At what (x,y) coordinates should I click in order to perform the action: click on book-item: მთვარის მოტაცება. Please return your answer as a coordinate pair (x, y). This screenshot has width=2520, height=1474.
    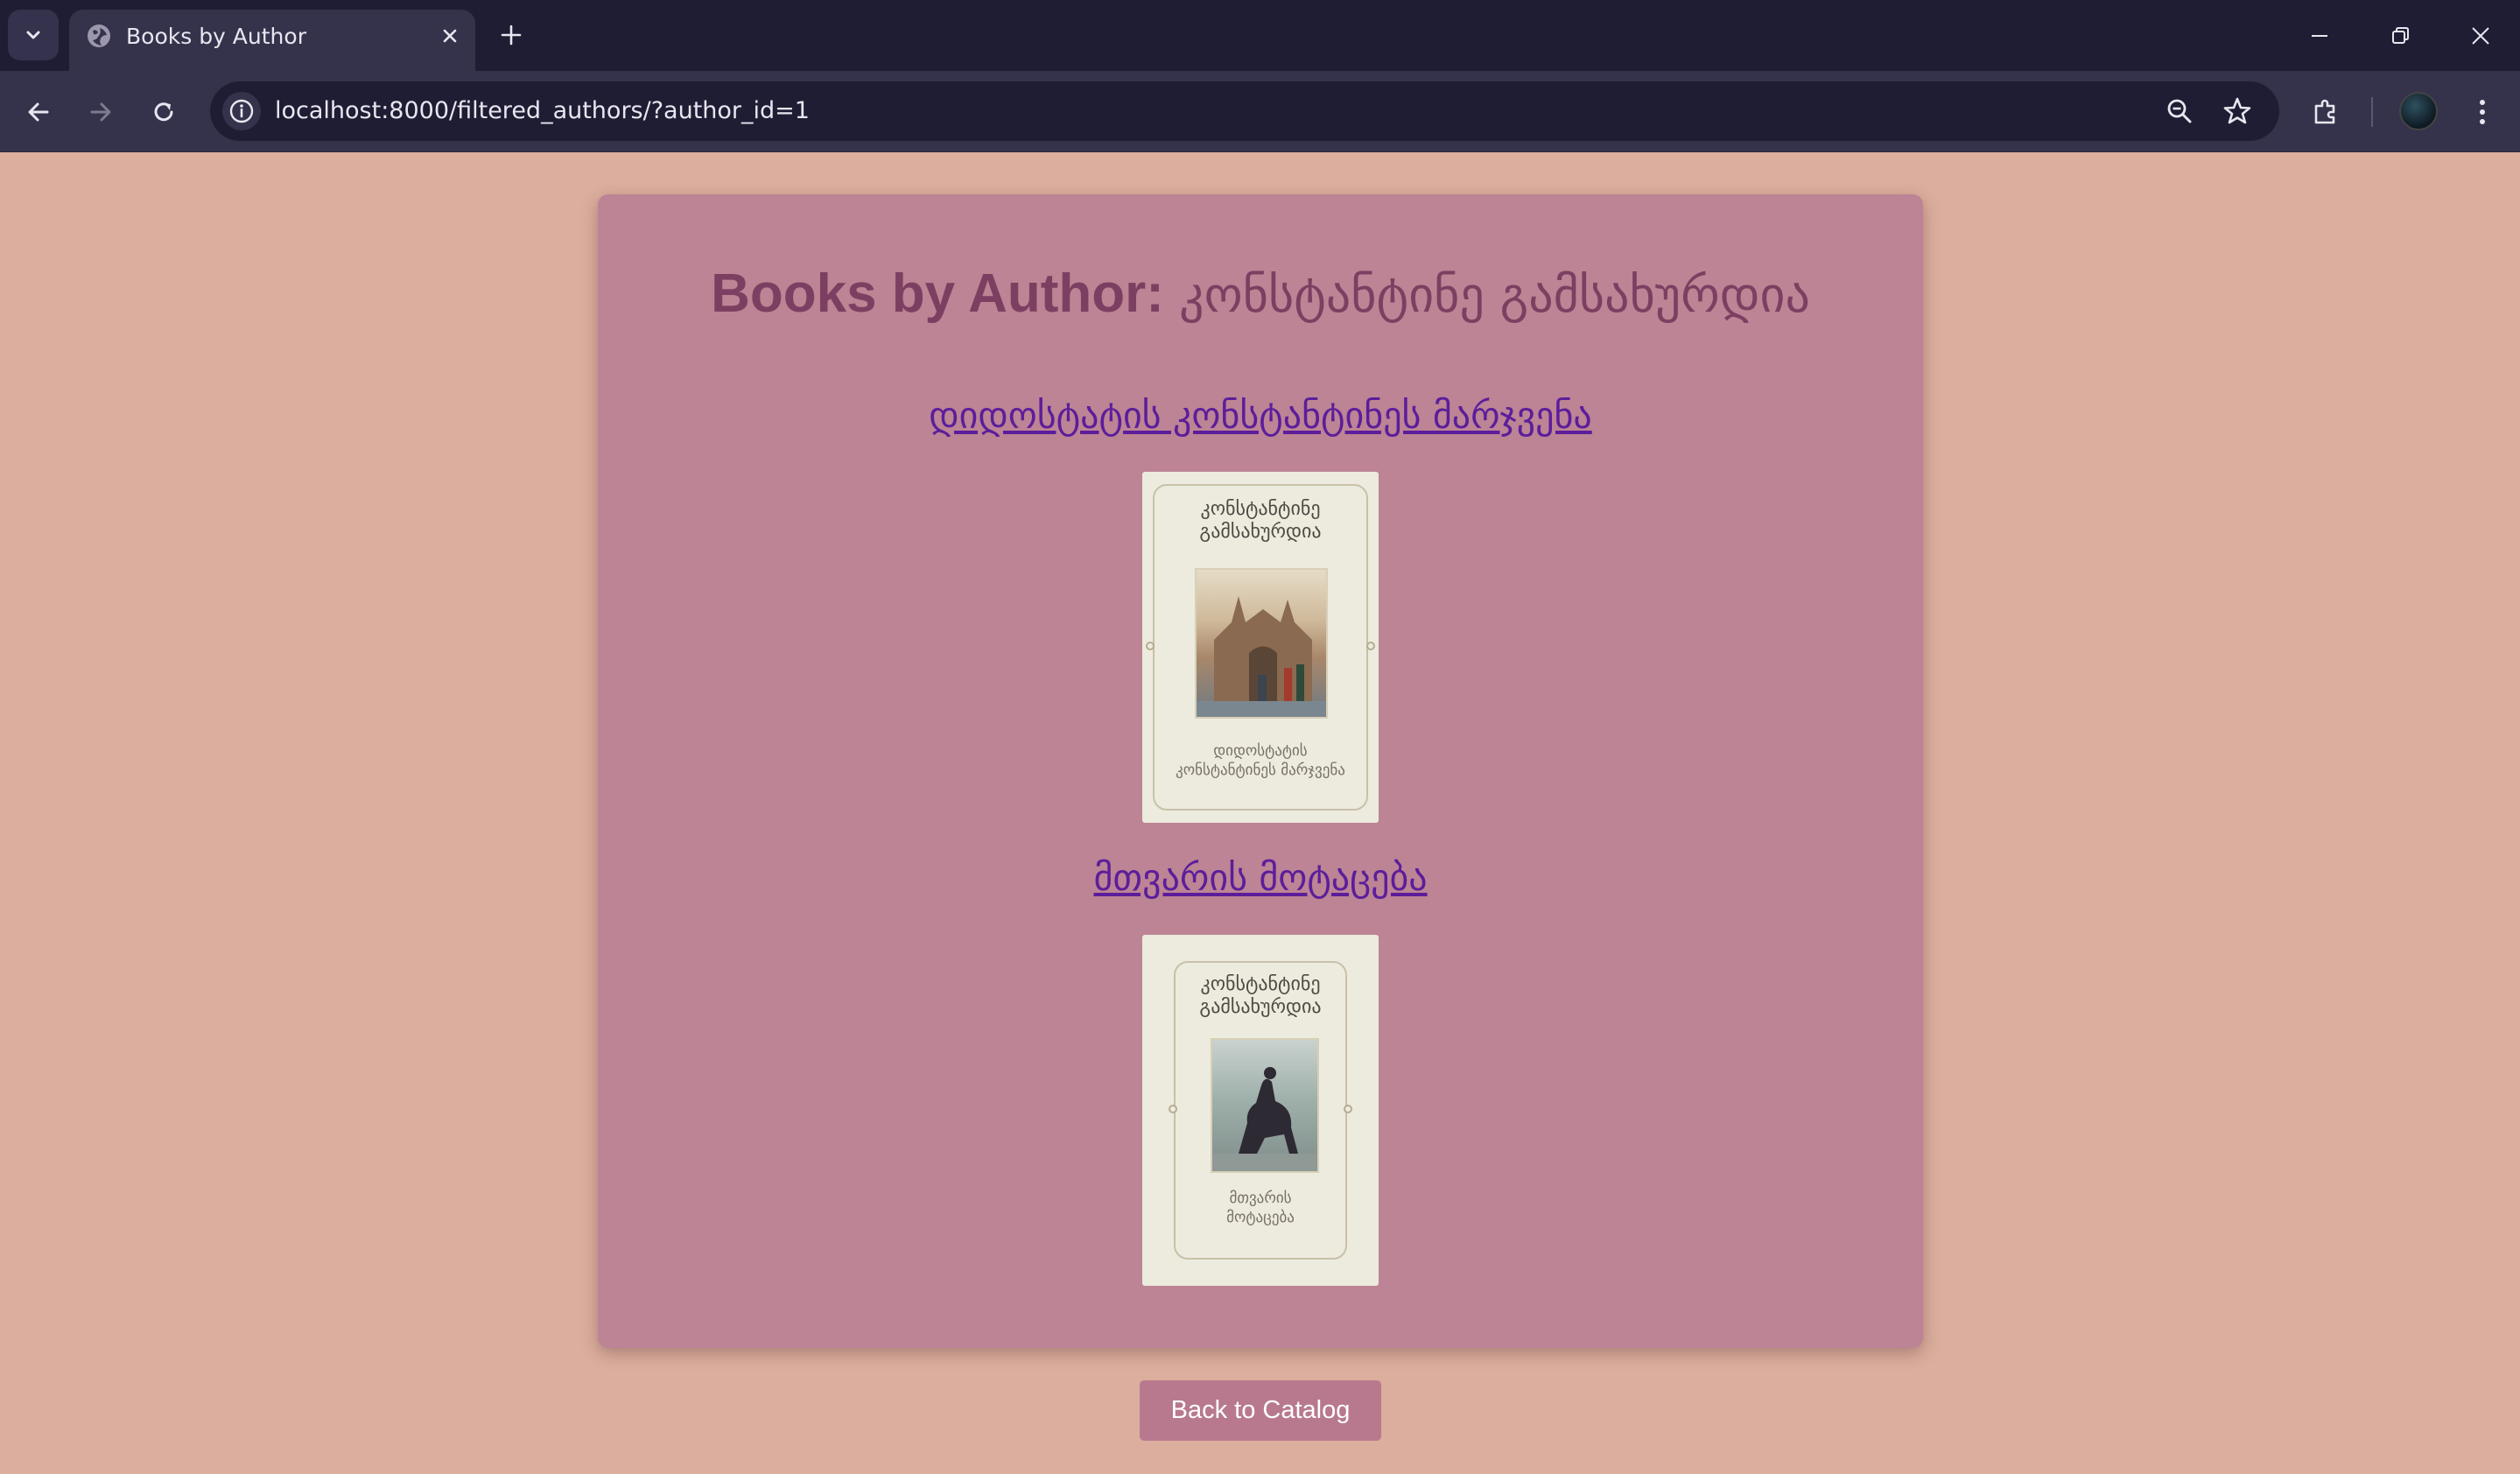
    Looking at the image, I should click on (1260, 877).